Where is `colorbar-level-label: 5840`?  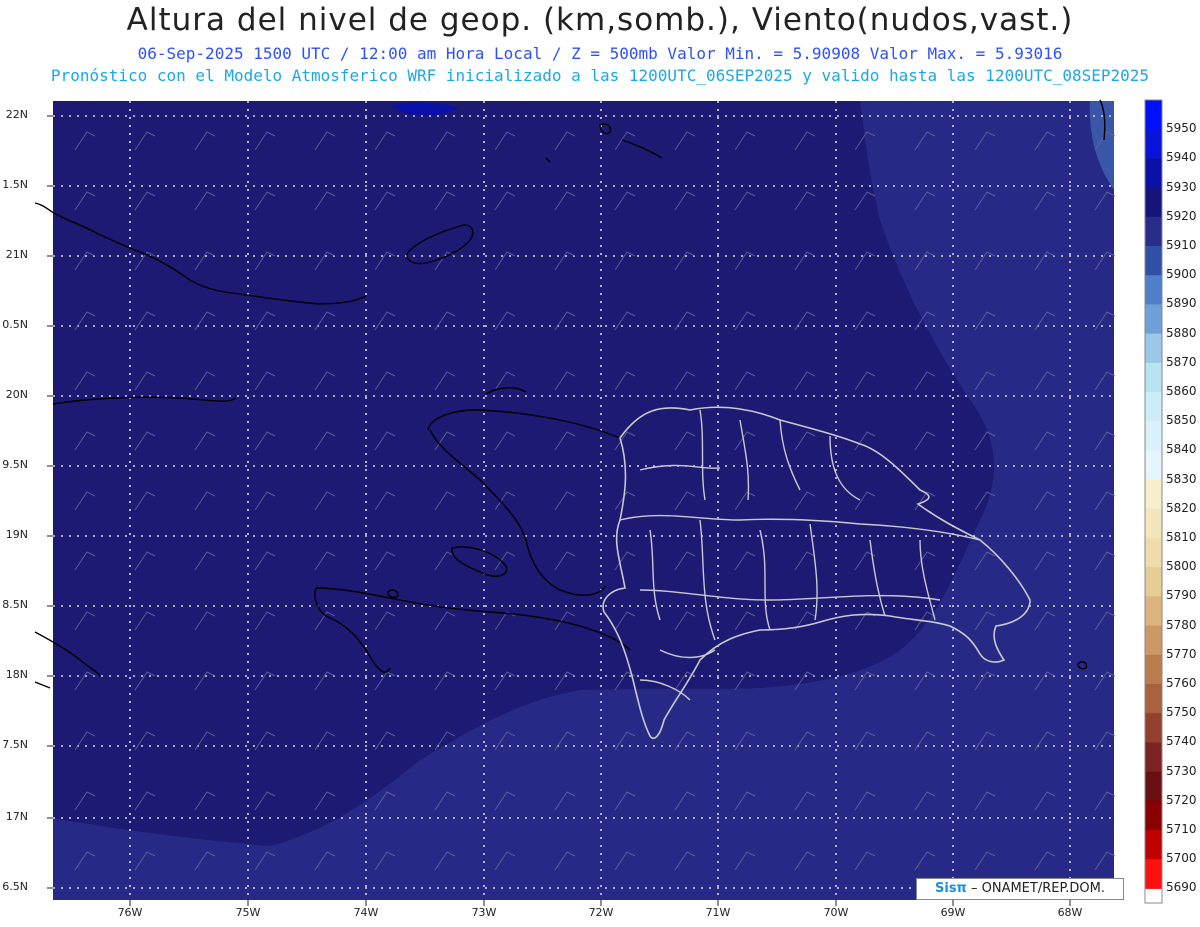 colorbar-level-label: 5840 is located at coordinates (1181, 449).